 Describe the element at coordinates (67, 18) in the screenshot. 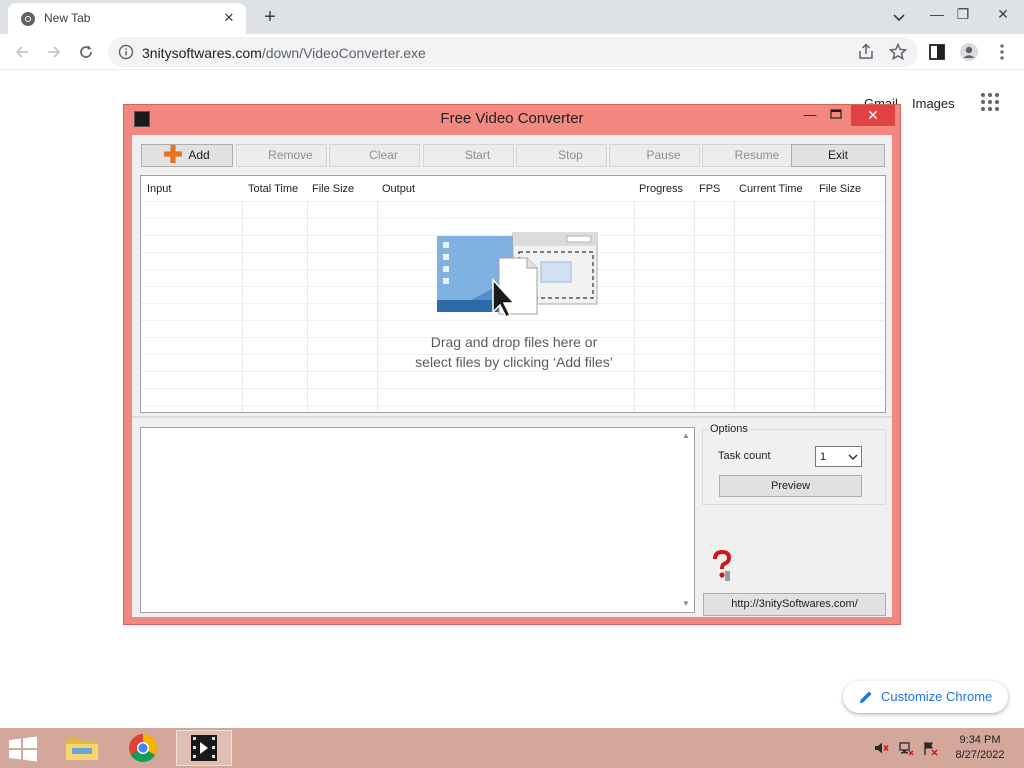

I see `tab-title: New Tab` at that location.